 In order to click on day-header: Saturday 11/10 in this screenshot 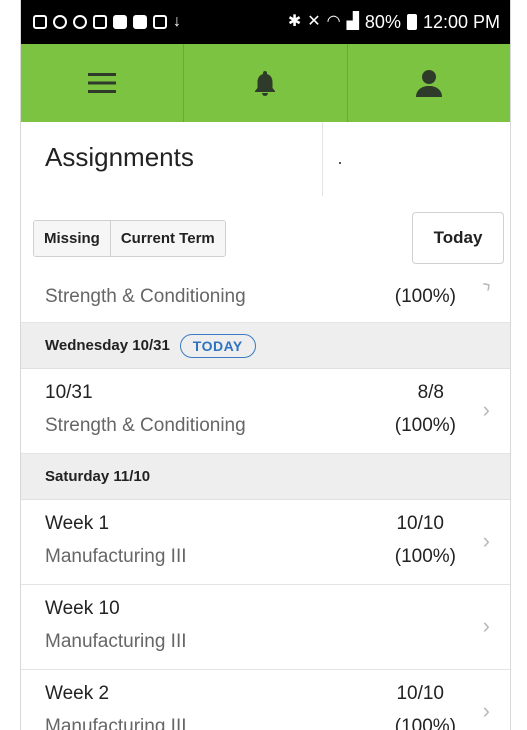, I will do `click(265, 477)`.